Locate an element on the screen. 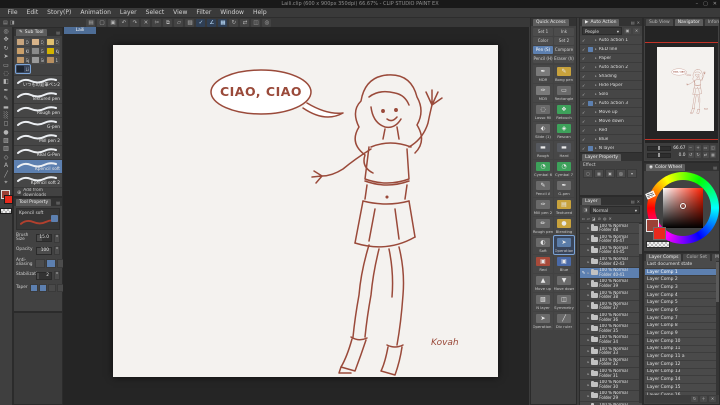 This screenshot has width=720, height=405. document-tab: Laili is located at coordinates (80, 30).